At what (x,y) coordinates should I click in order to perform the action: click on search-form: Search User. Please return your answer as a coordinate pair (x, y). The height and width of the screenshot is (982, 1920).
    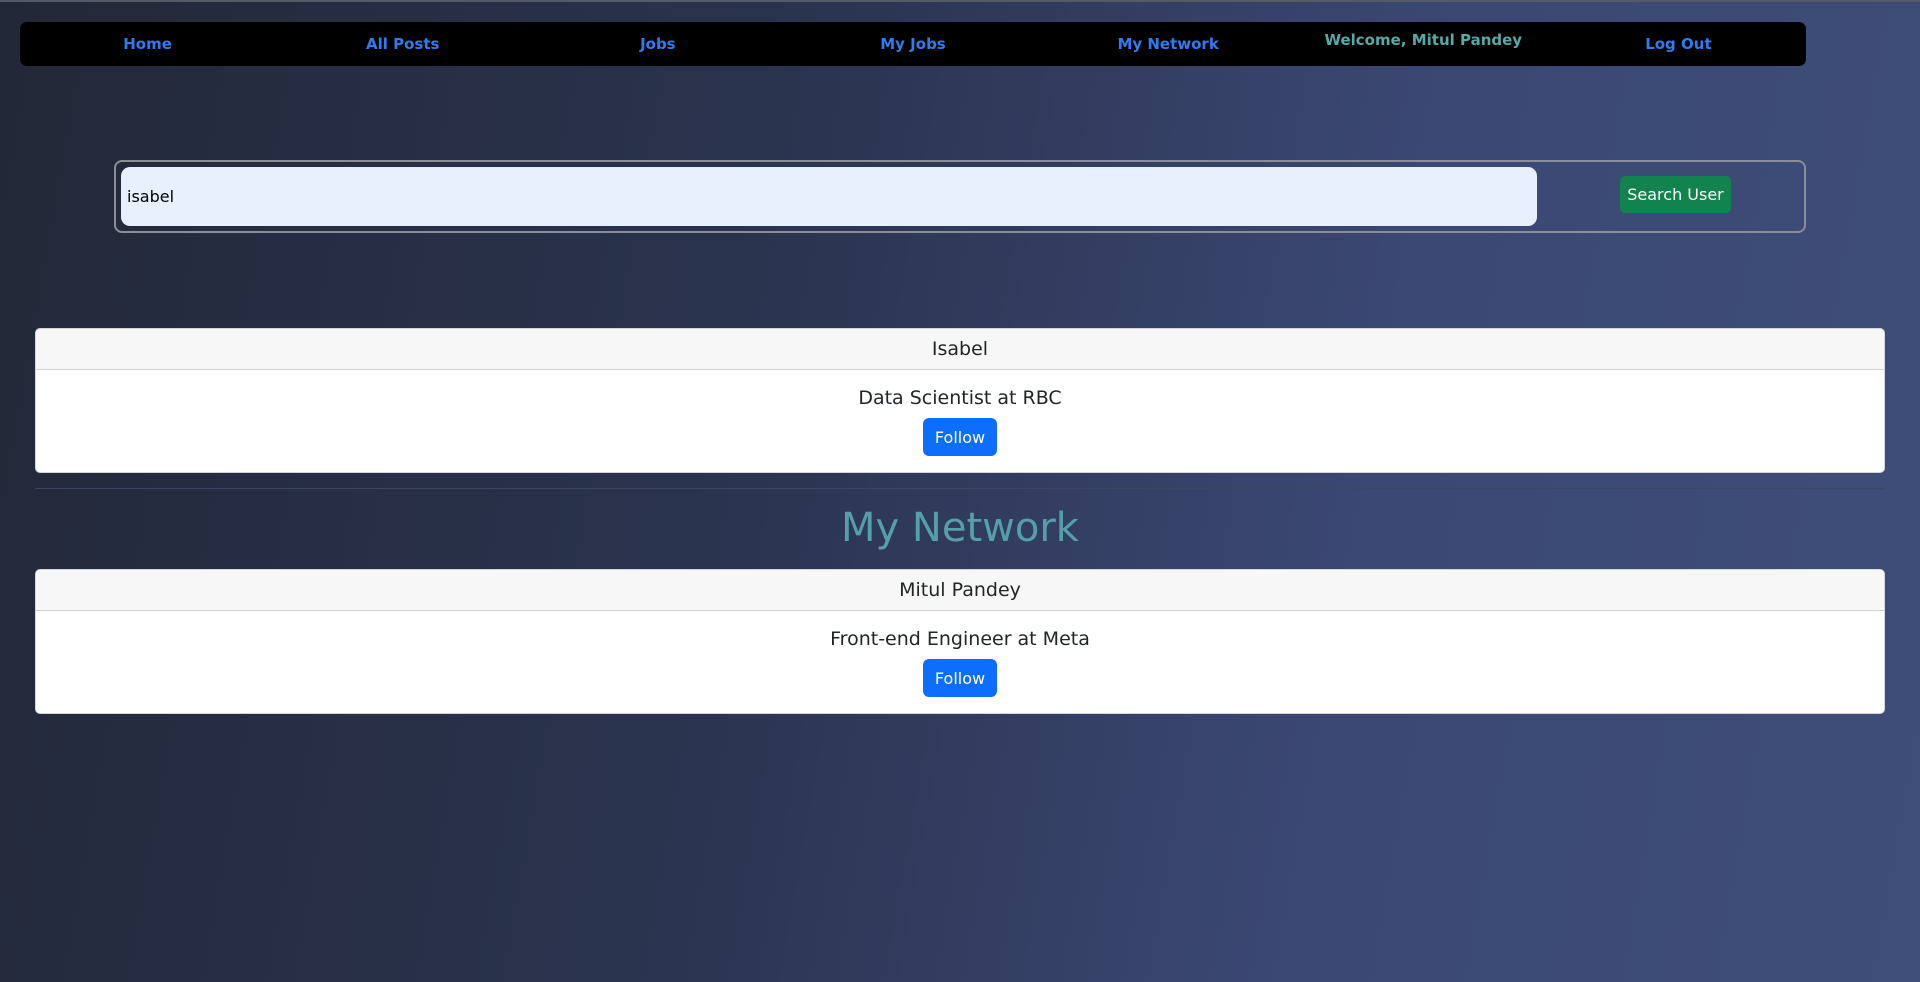
    Looking at the image, I should click on (960, 196).